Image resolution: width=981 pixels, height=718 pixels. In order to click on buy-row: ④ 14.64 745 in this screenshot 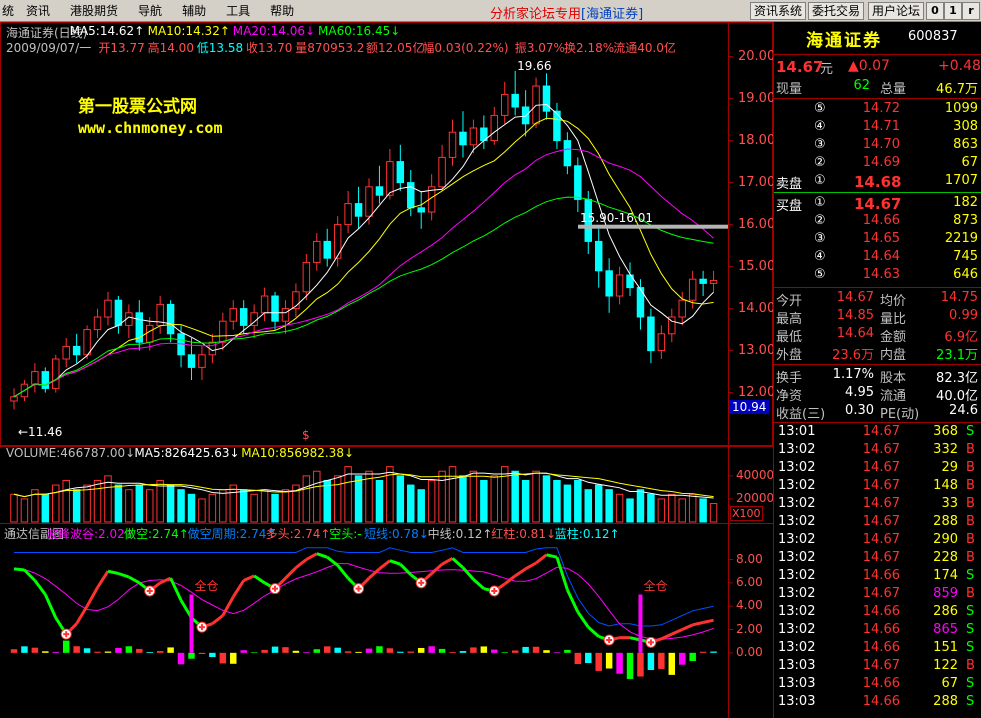, I will do `click(877, 258)`.